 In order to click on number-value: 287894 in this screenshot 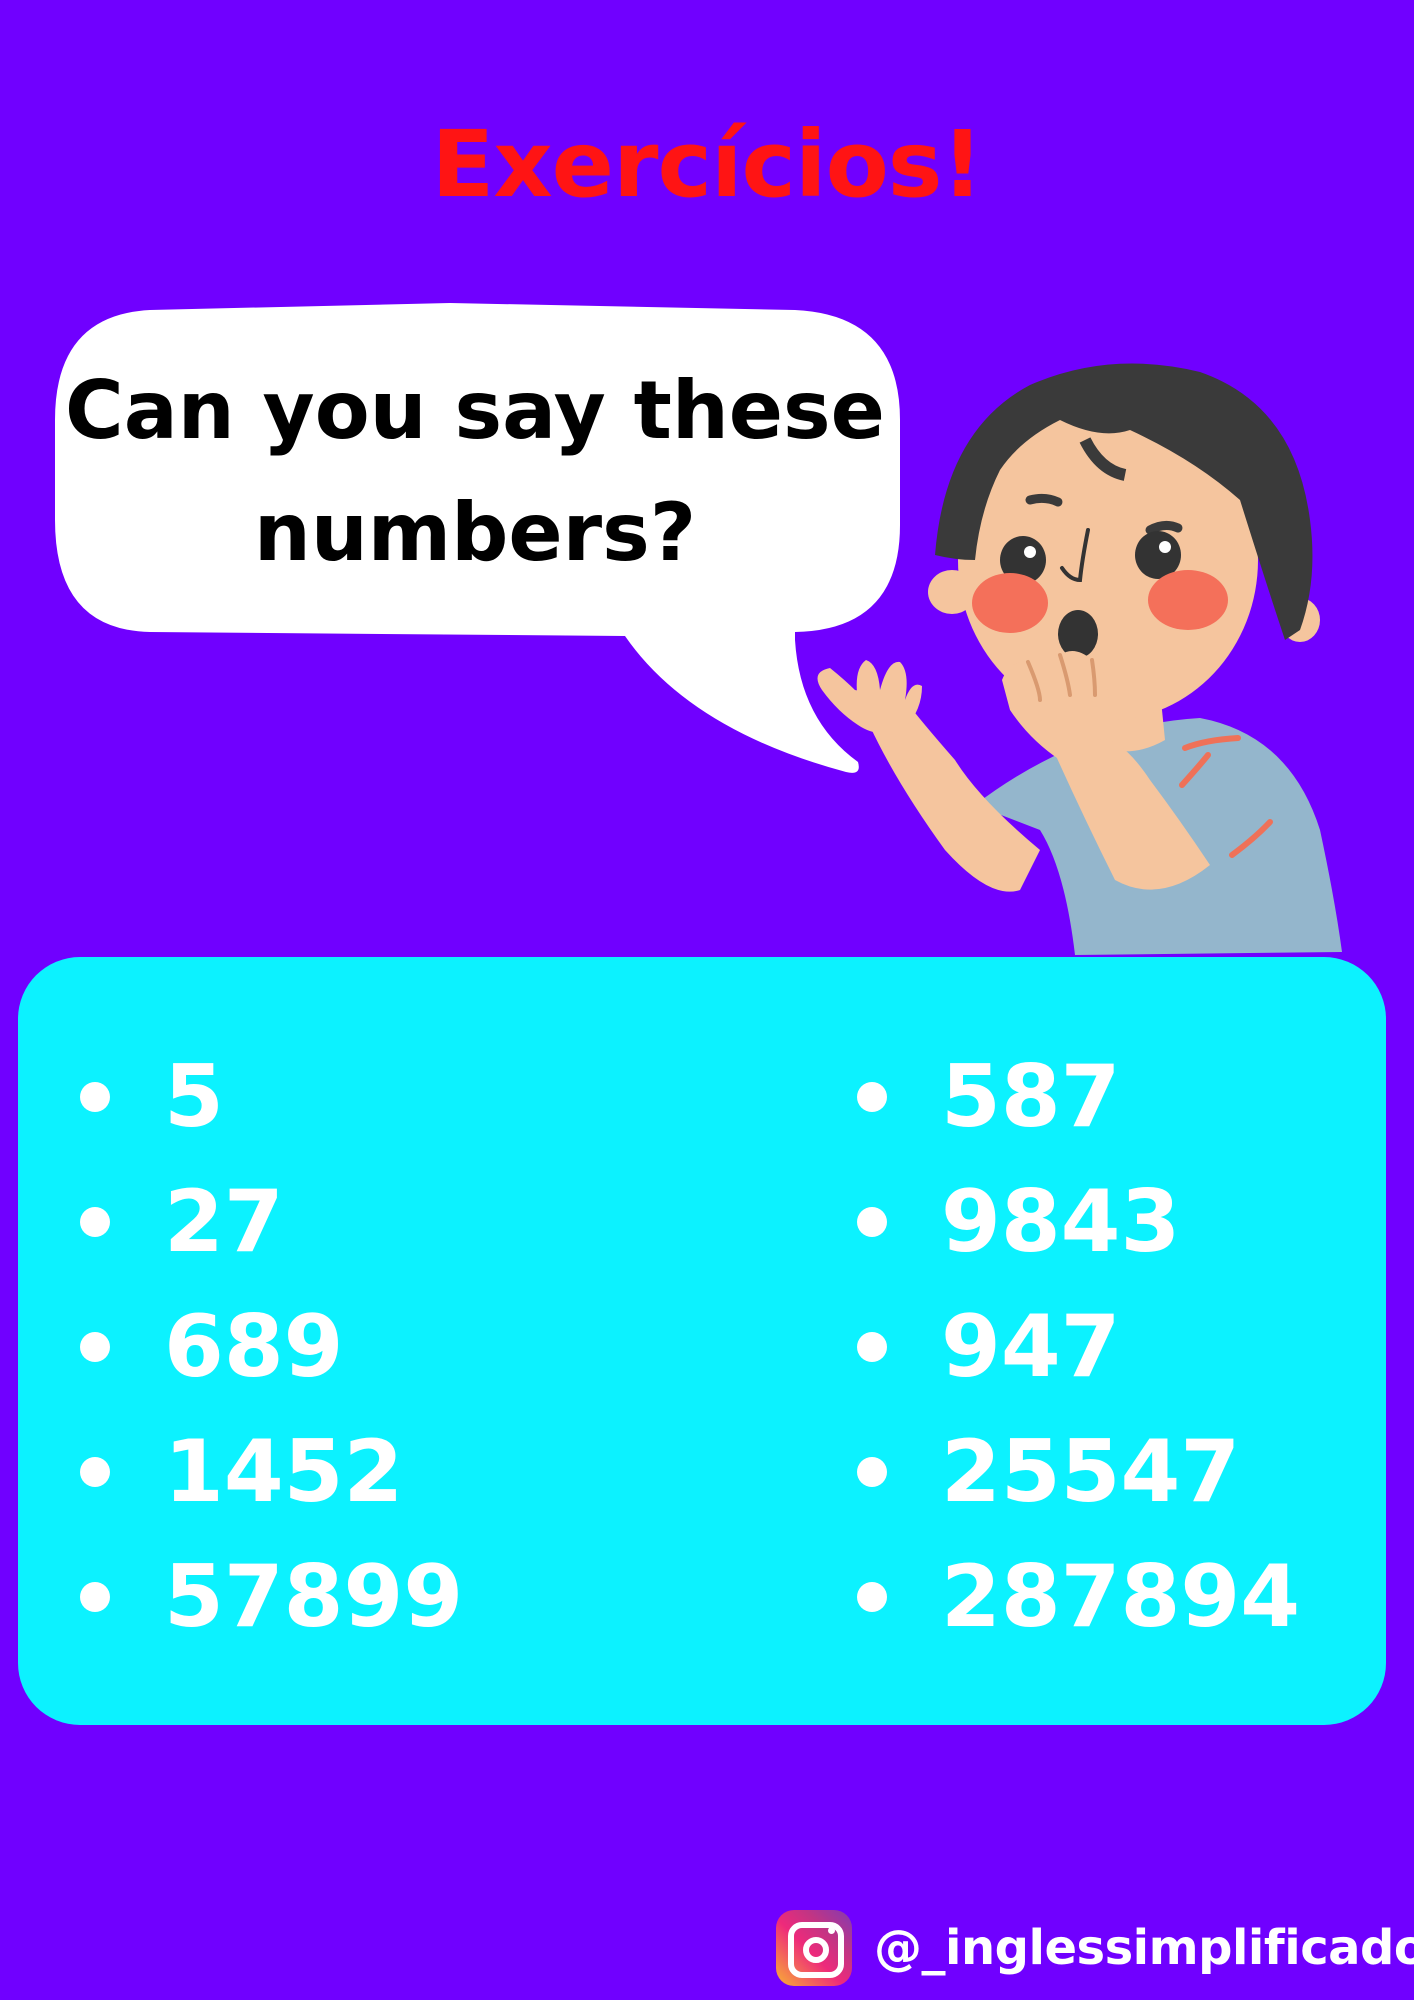, I will do `click(1121, 1597)`.